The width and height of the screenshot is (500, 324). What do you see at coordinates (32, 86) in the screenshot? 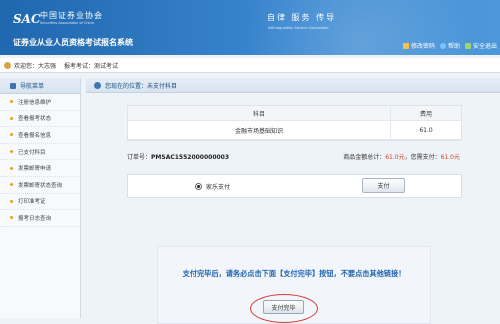
I see `sidebar-title: 导航菜单` at bounding box center [32, 86].